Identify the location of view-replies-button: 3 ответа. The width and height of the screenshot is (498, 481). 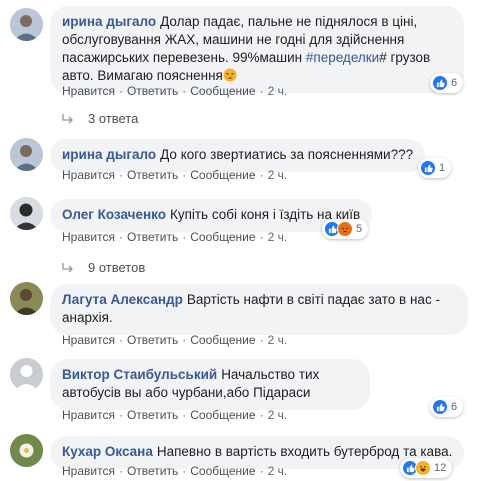
(100, 118).